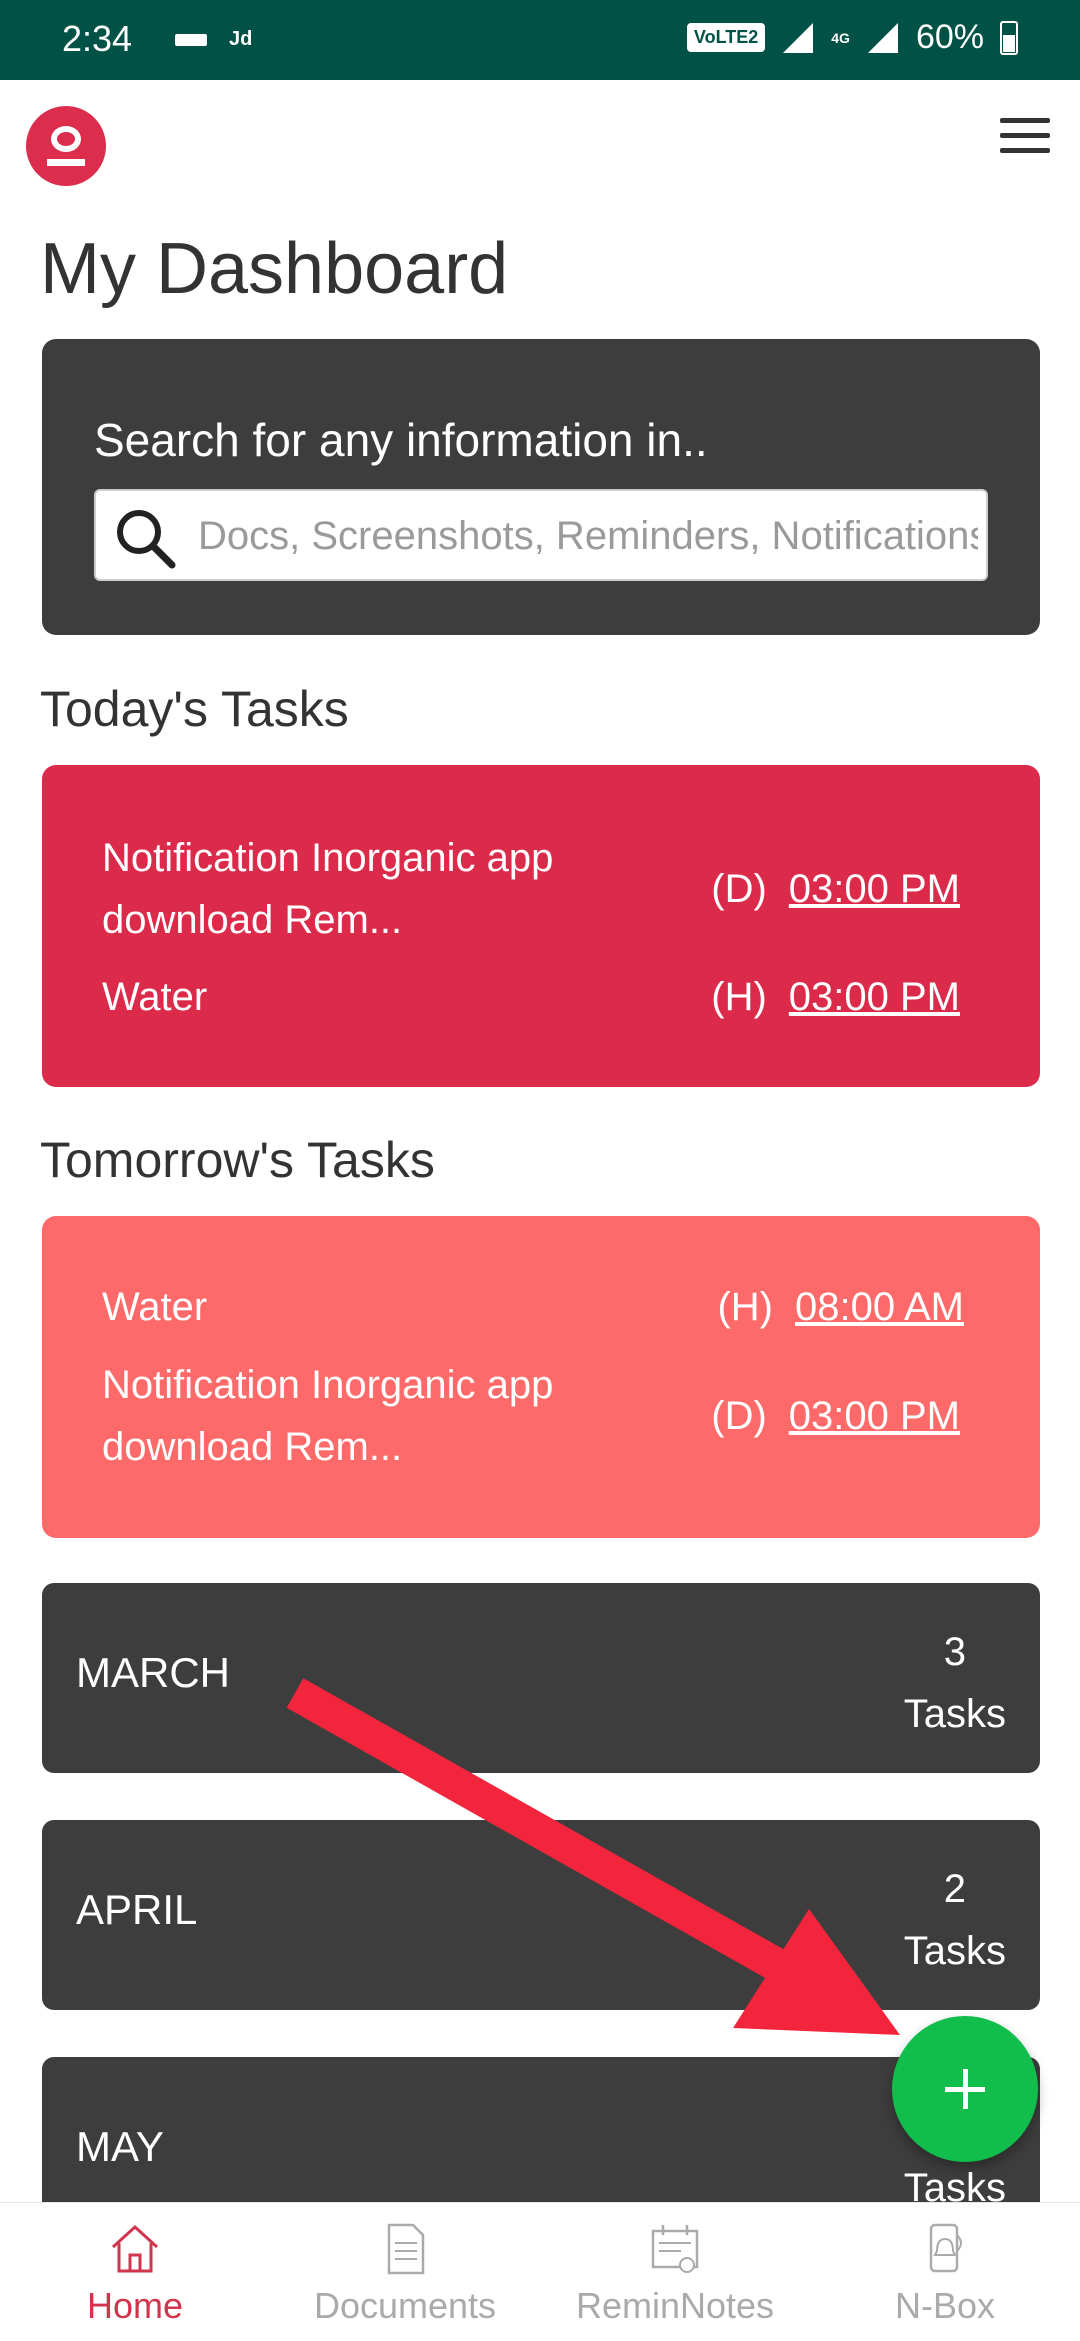  I want to click on page-title: My Dashboard, so click(274, 269).